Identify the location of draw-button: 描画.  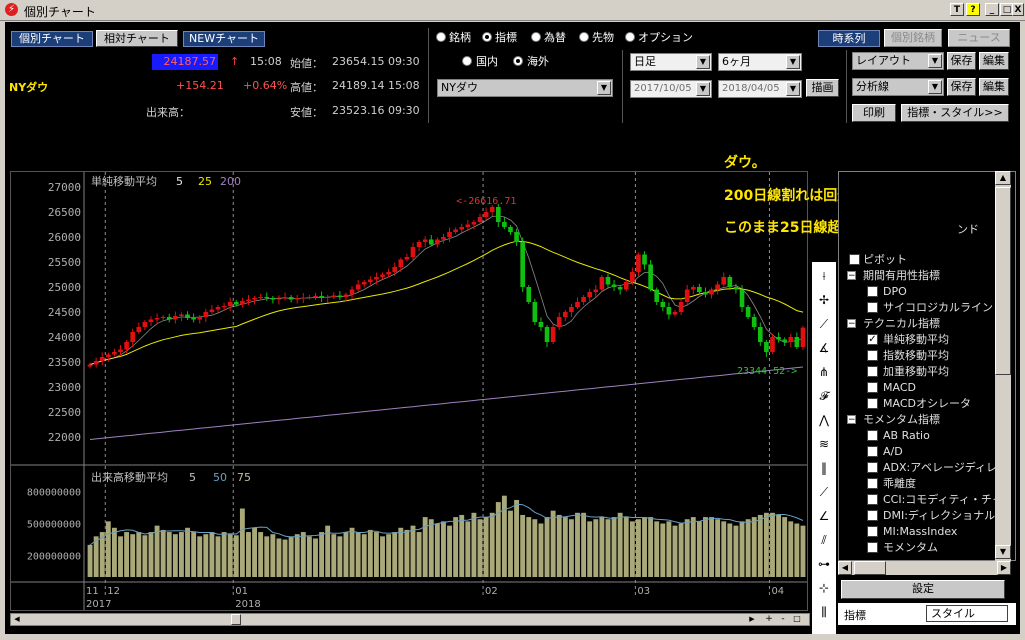
(822, 88).